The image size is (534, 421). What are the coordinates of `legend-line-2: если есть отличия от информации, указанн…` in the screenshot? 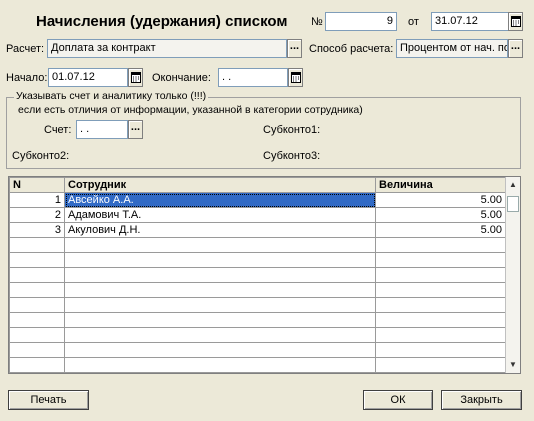 It's located at (190, 110).